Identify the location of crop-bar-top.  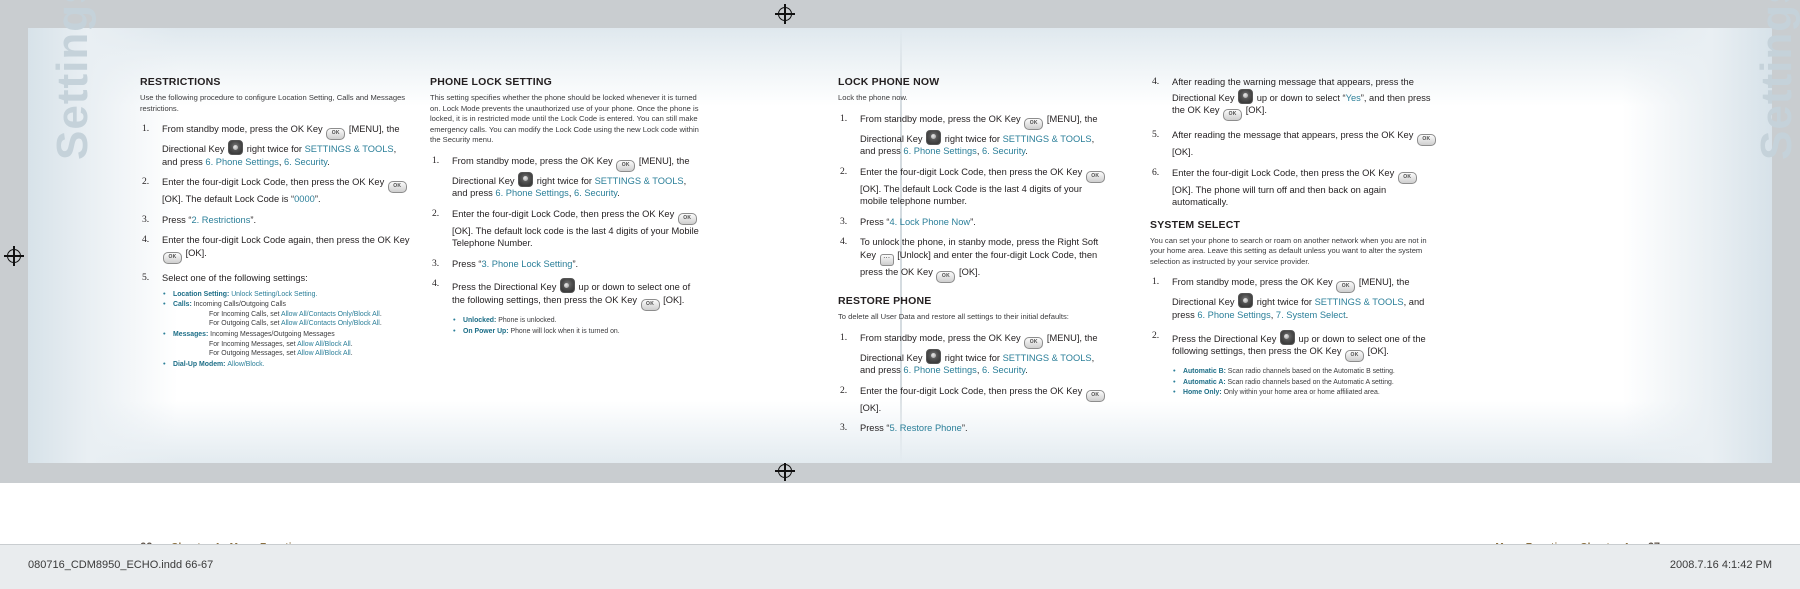
(900, 14).